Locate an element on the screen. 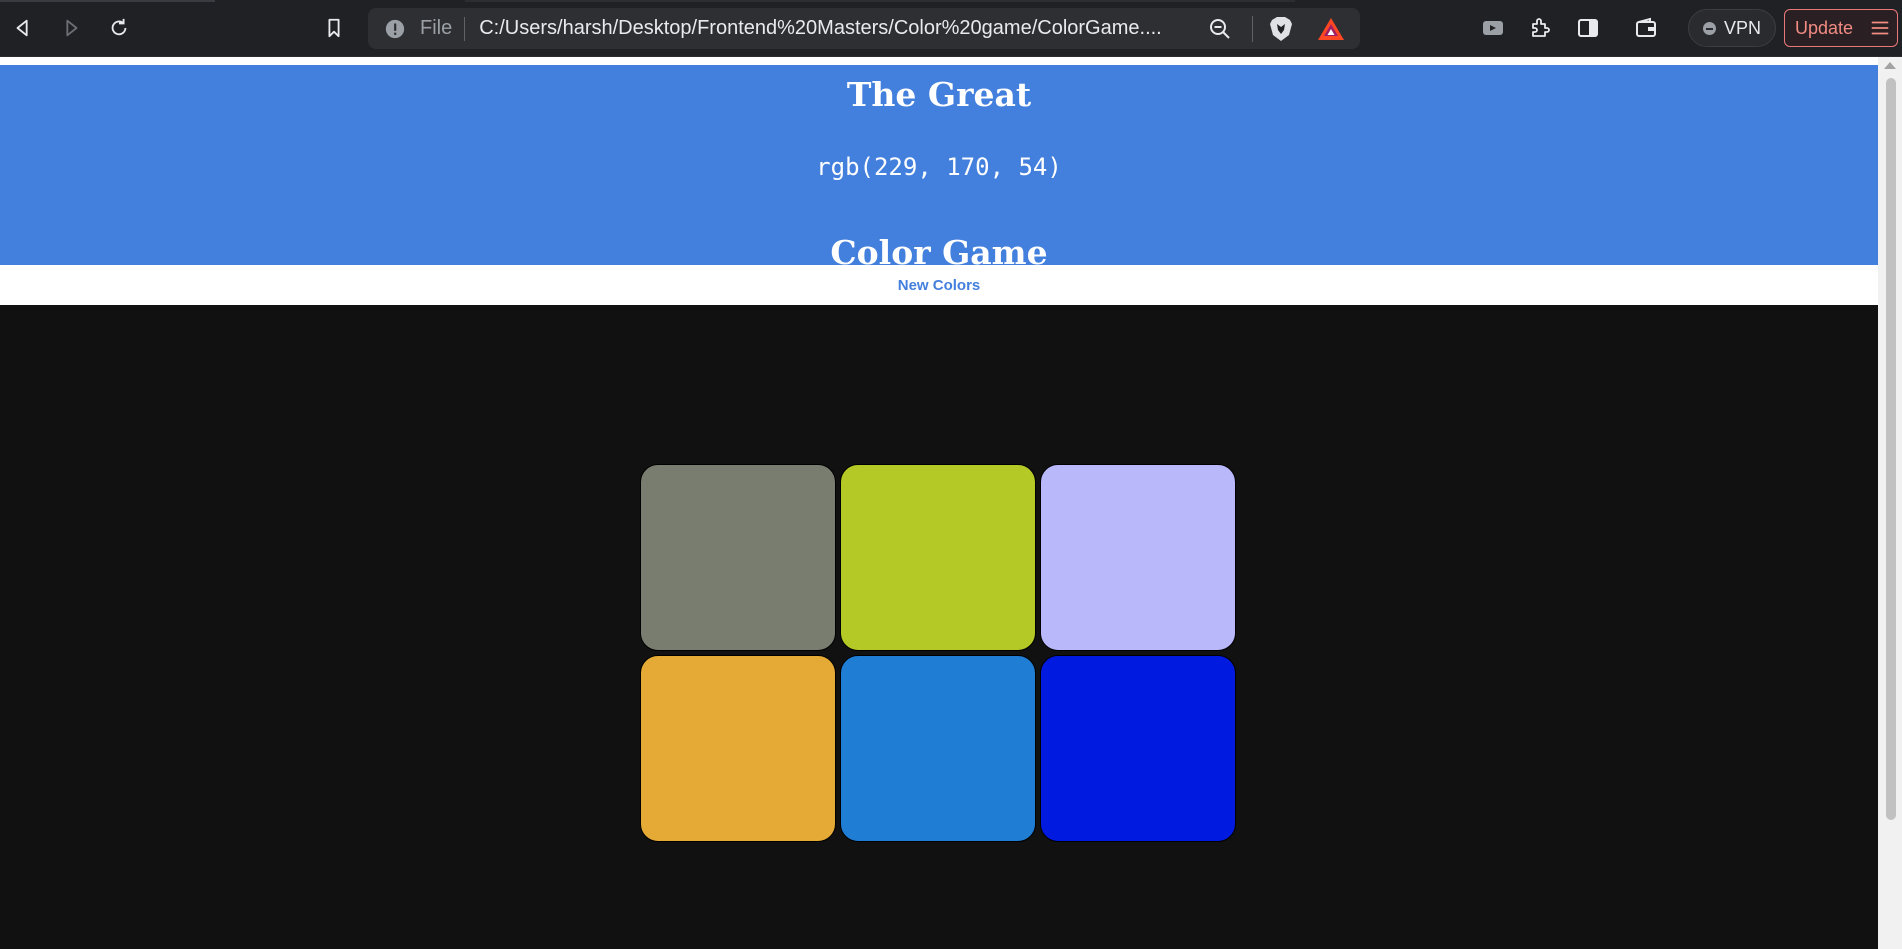  media-icon is located at coordinates (1493, 28).